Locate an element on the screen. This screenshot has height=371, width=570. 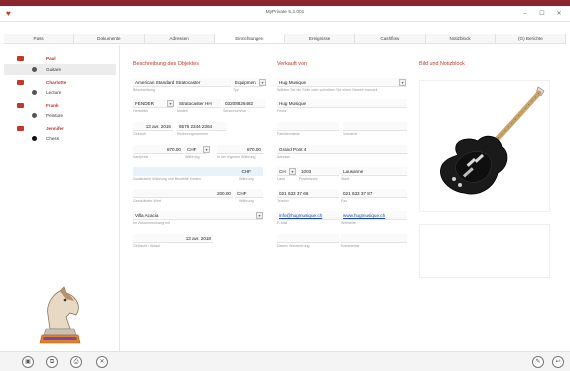
sidebar-item-label: Charlotte is located at coordinates (56, 82).